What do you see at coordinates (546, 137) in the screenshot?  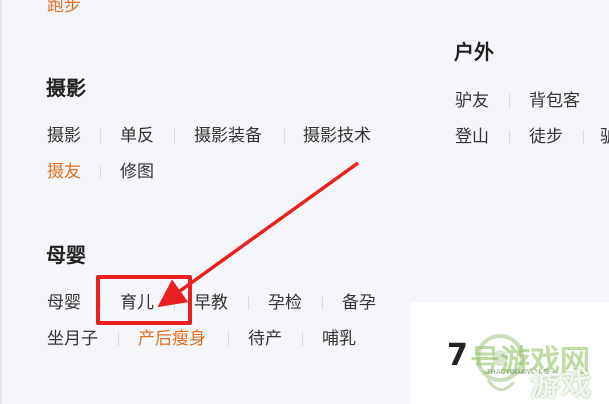 I see `tag-hiking: 徒步` at bounding box center [546, 137].